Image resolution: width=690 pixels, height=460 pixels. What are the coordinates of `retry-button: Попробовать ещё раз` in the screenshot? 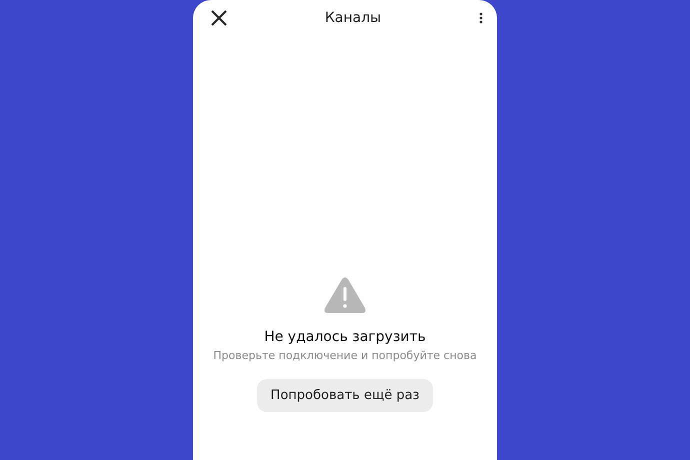 It's located at (345, 395).